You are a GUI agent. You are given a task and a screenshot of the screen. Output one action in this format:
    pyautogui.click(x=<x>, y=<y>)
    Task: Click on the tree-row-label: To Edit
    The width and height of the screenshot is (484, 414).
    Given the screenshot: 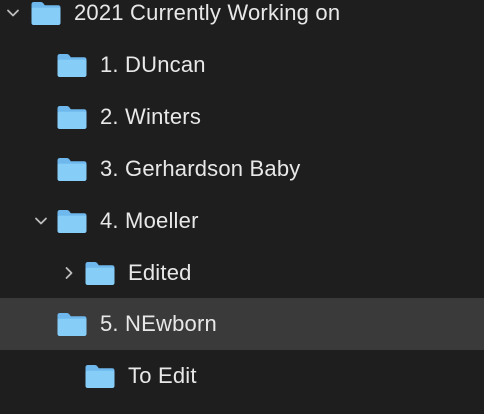 What is the action you would take?
    pyautogui.click(x=162, y=375)
    